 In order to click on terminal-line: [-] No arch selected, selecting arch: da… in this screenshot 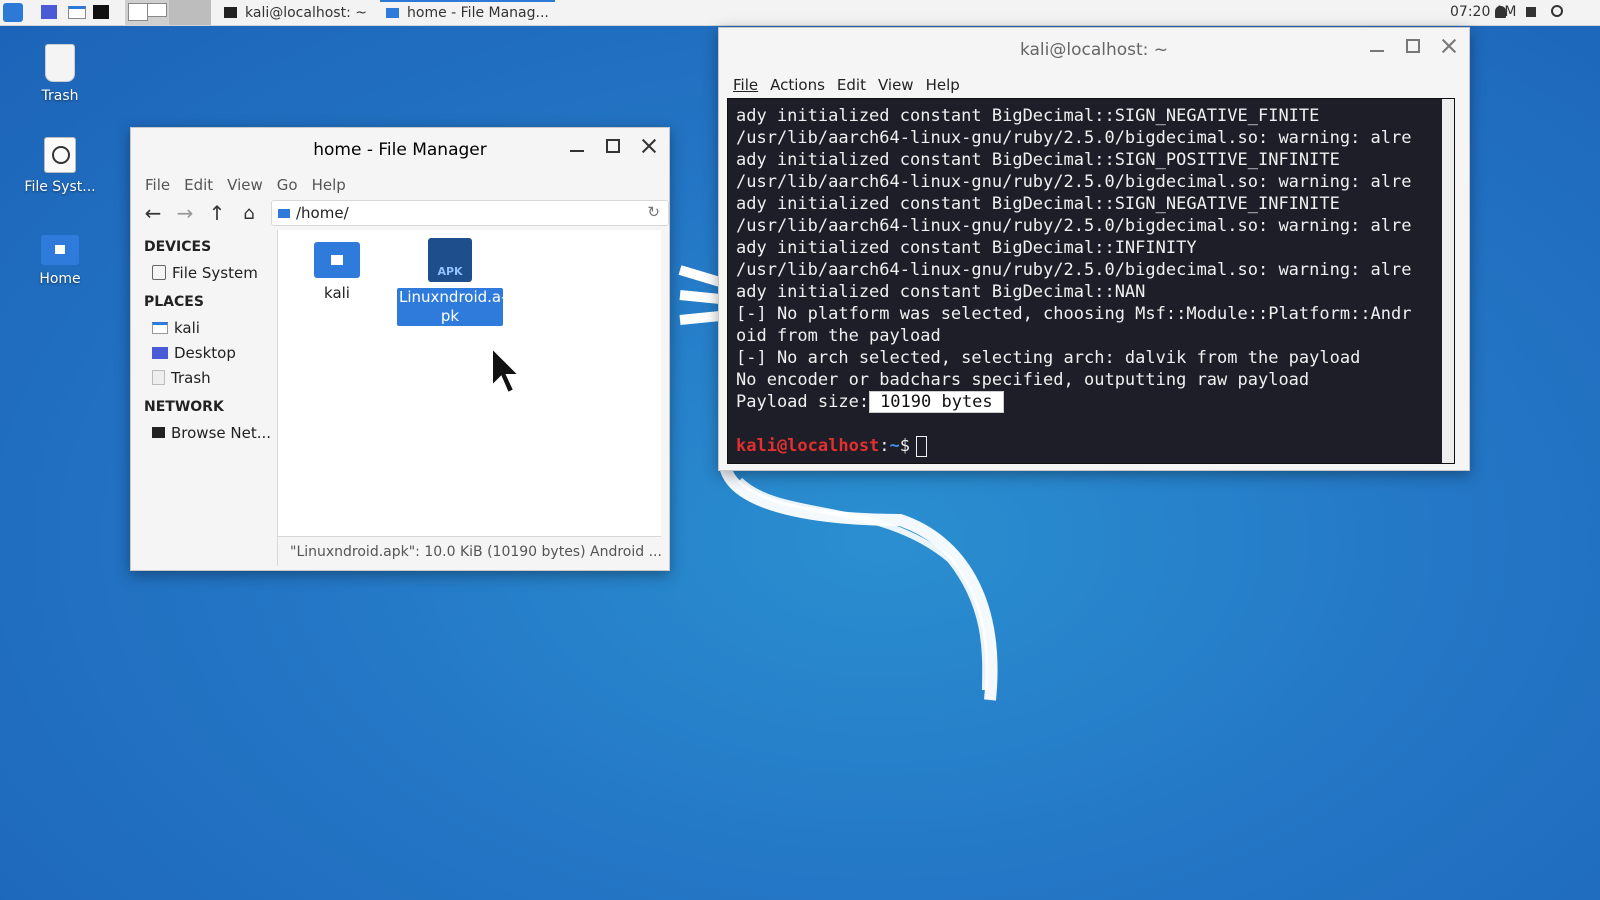, I will do `click(1048, 358)`.